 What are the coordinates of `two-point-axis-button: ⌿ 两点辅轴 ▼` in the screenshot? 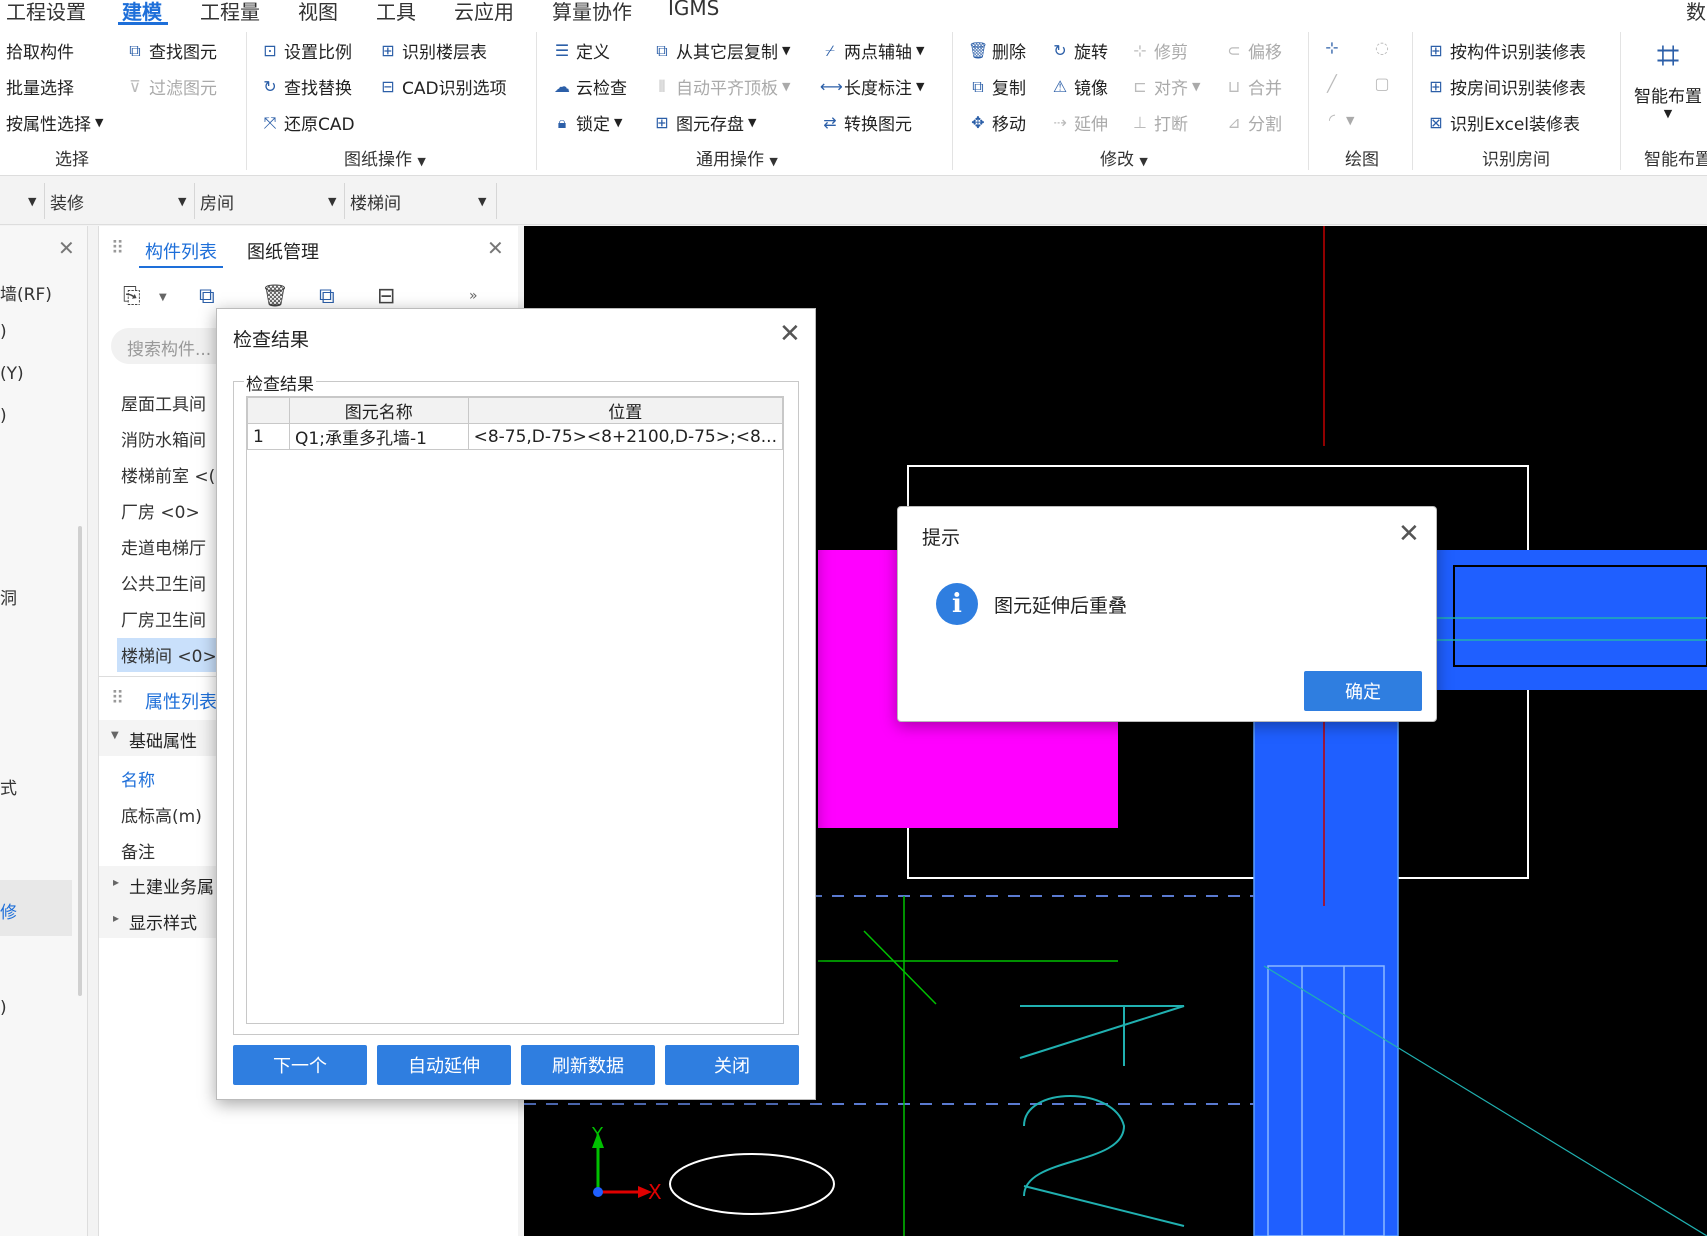 It's located at (872, 51).